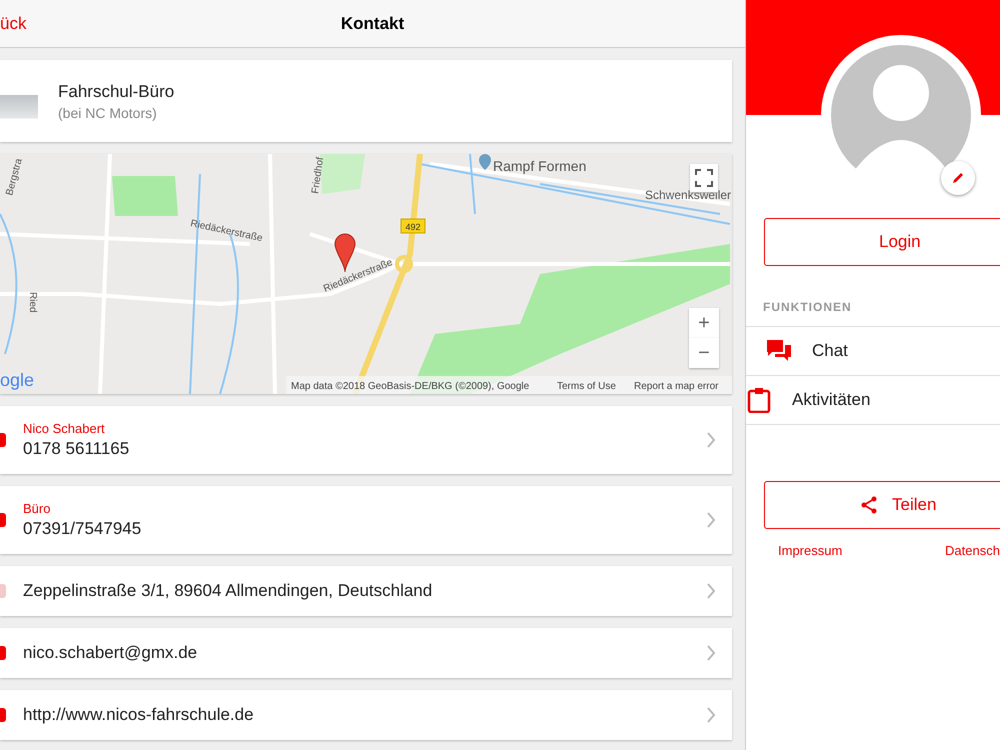 Image resolution: width=1000 pixels, height=750 pixels. What do you see at coordinates (882, 505) in the screenshot?
I see `share-button: Teilen` at bounding box center [882, 505].